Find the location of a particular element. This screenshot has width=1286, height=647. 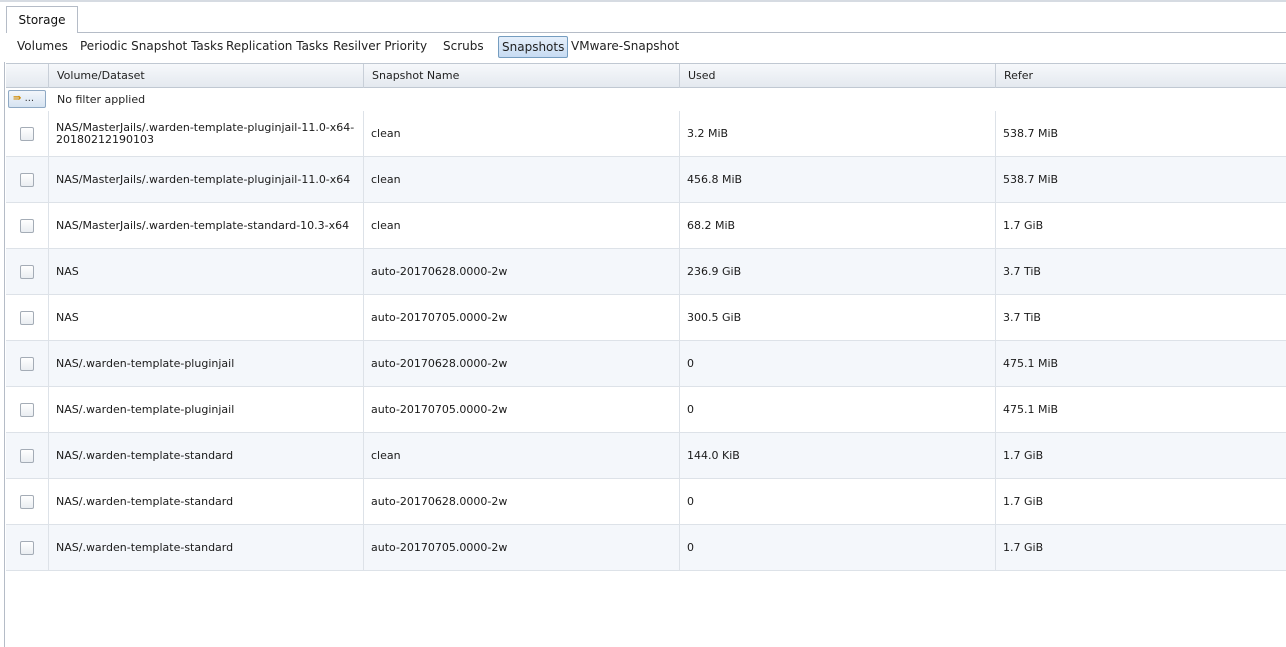

window-top-border is located at coordinates (643, 1).